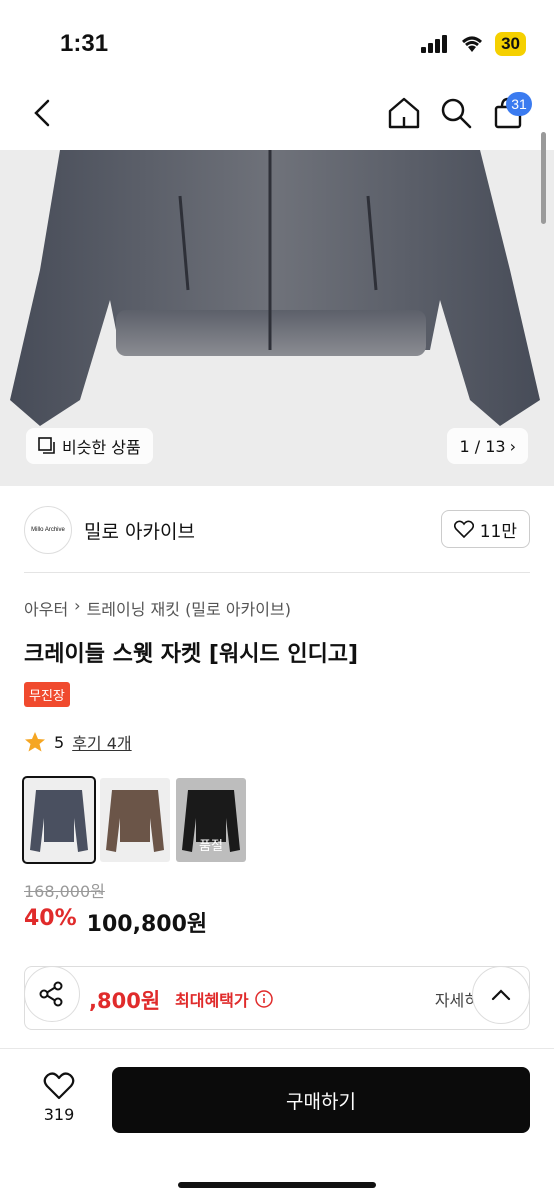 The width and height of the screenshot is (554, 1200). I want to click on bottom-action-bar: 319 구매하기, so click(277, 1124).